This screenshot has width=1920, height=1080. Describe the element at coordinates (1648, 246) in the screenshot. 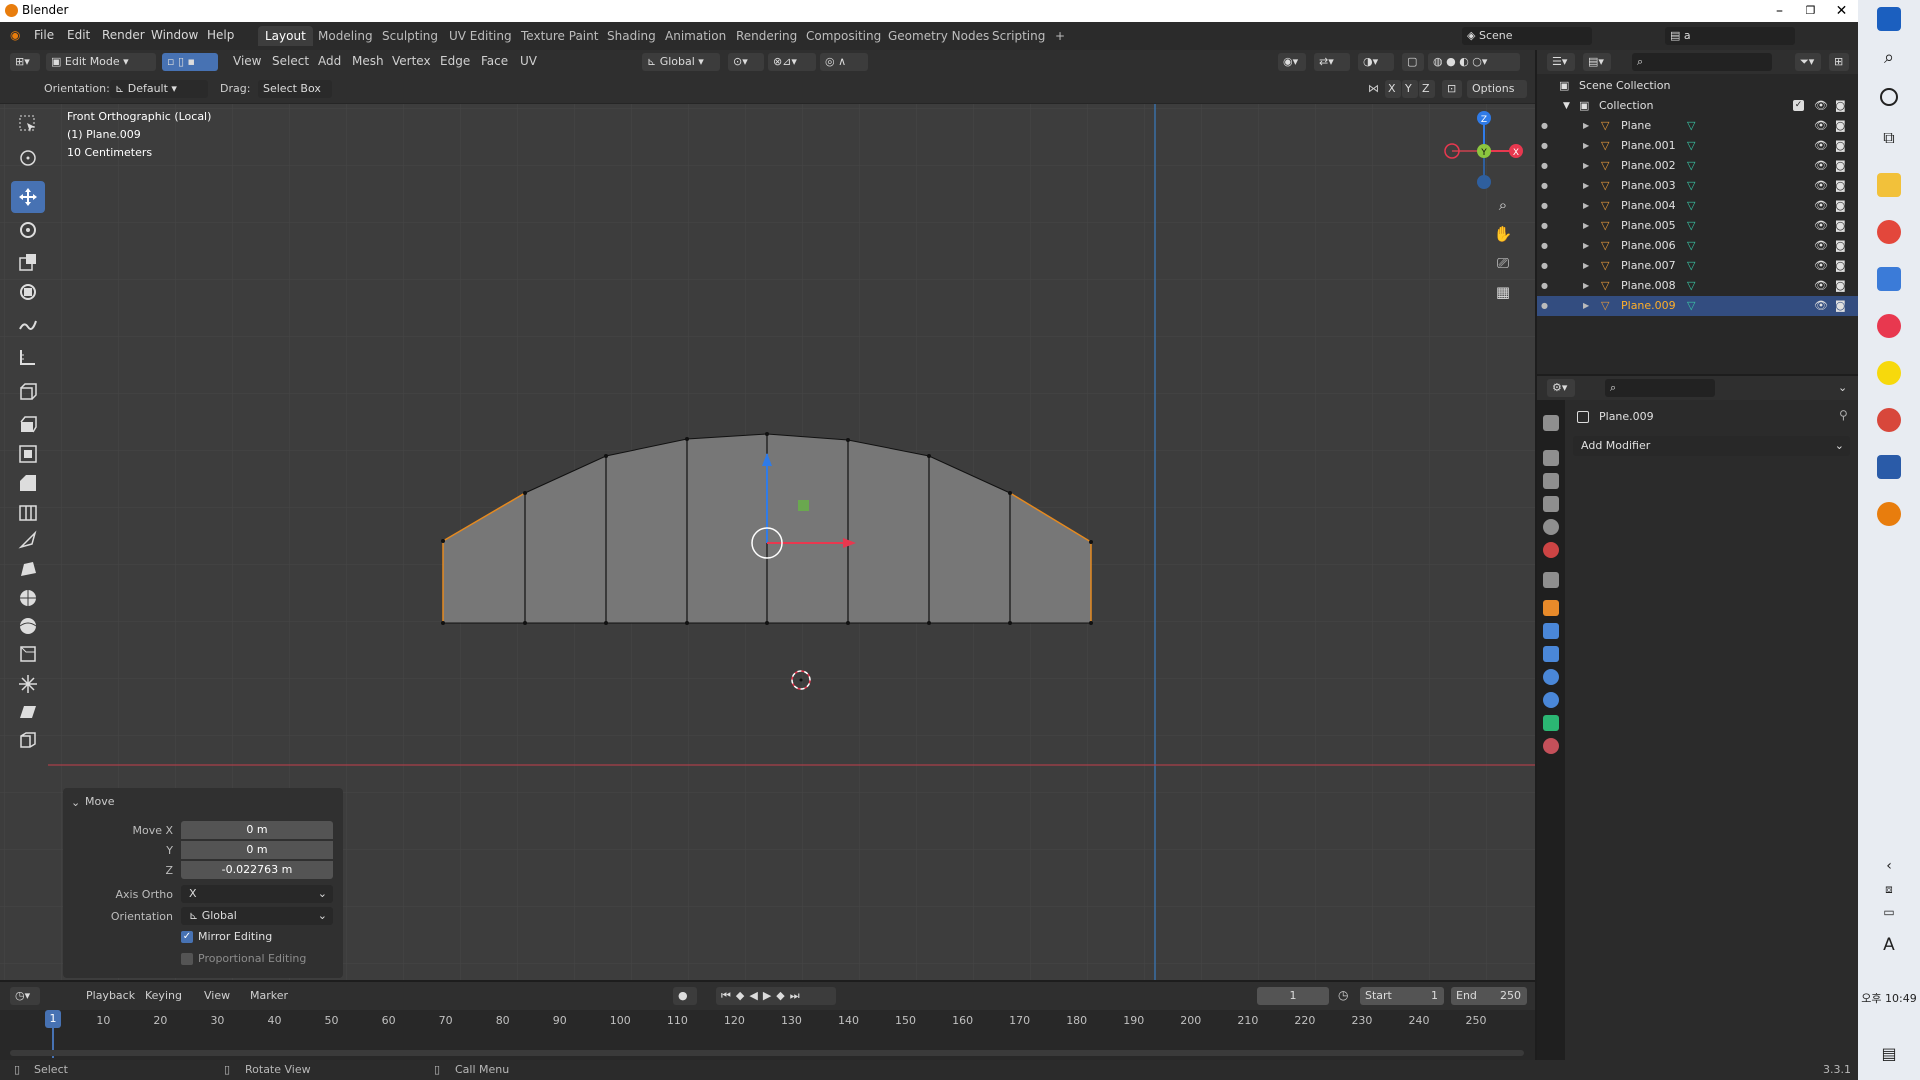

I see `outliner-object-name: Plane.006` at that location.